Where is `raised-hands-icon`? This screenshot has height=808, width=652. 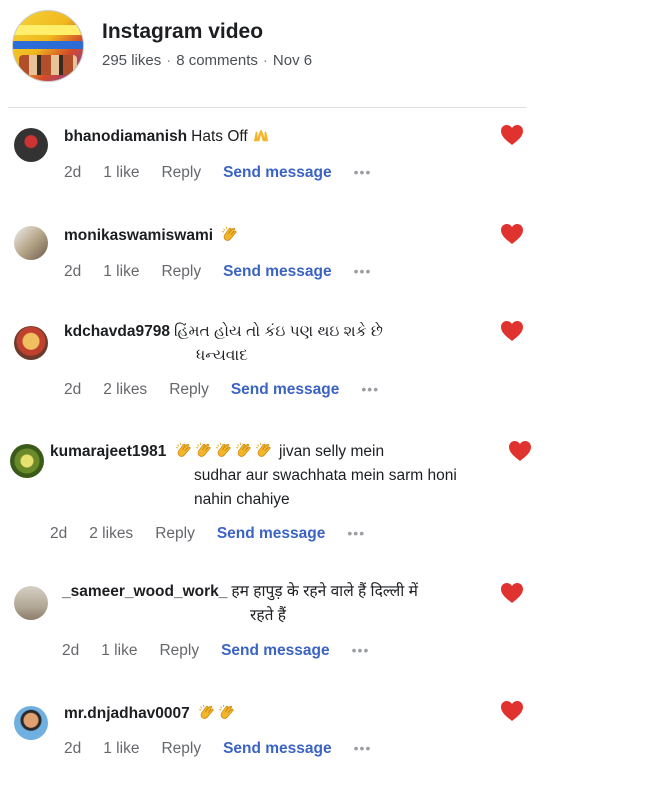
raised-hands-icon is located at coordinates (261, 136).